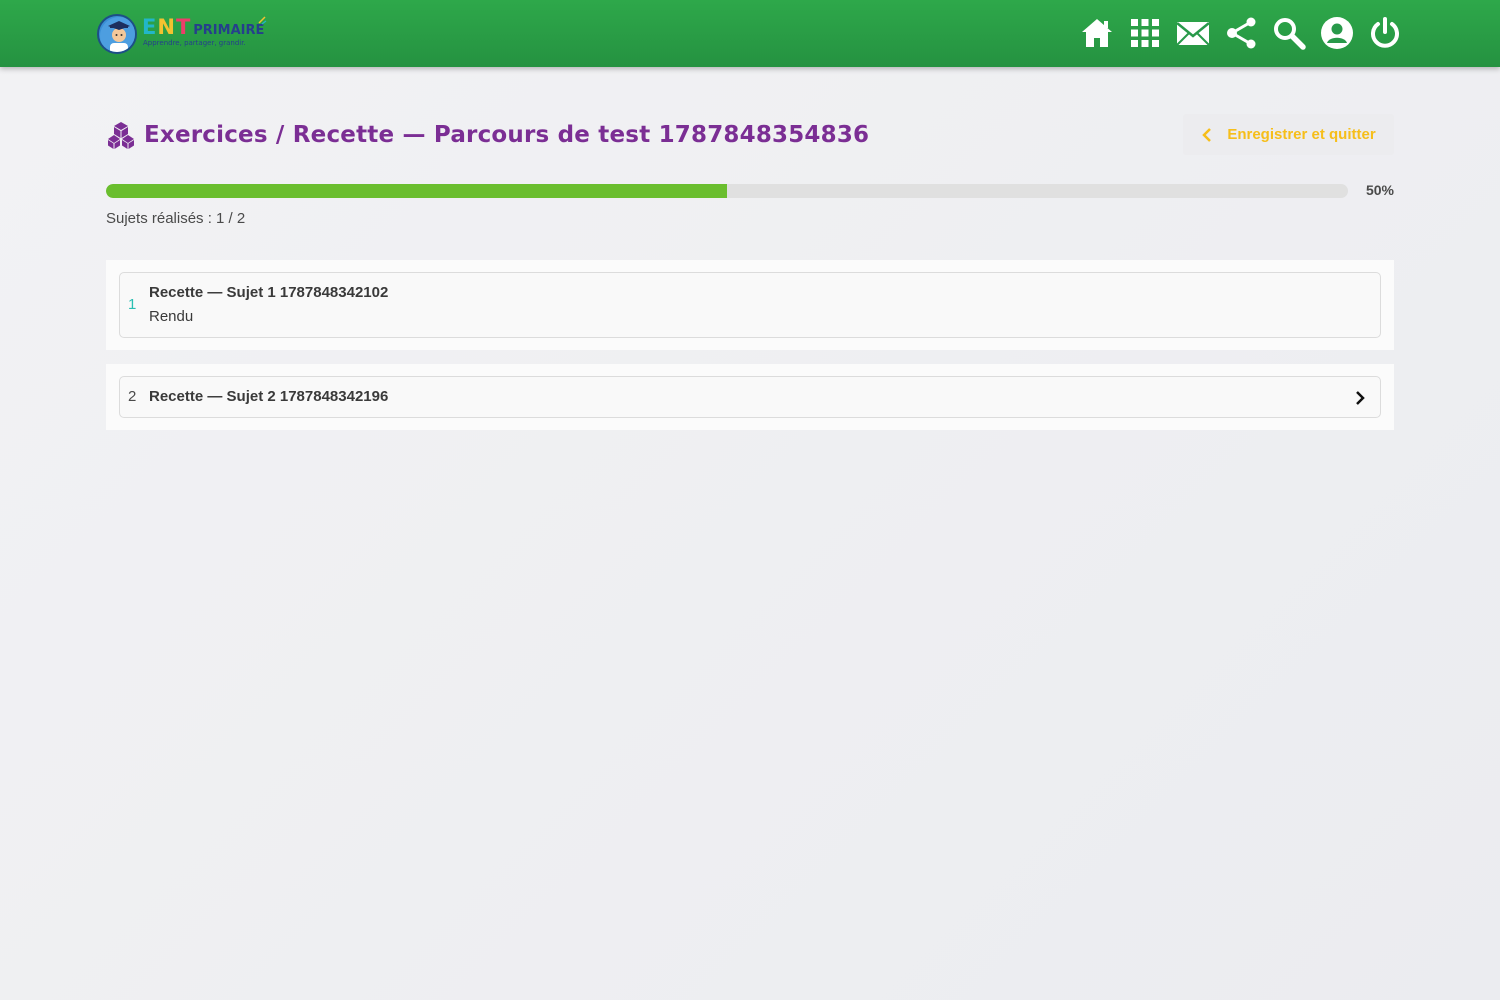 The width and height of the screenshot is (1500, 1000). I want to click on apps-grid-icon, so click(1145, 33).